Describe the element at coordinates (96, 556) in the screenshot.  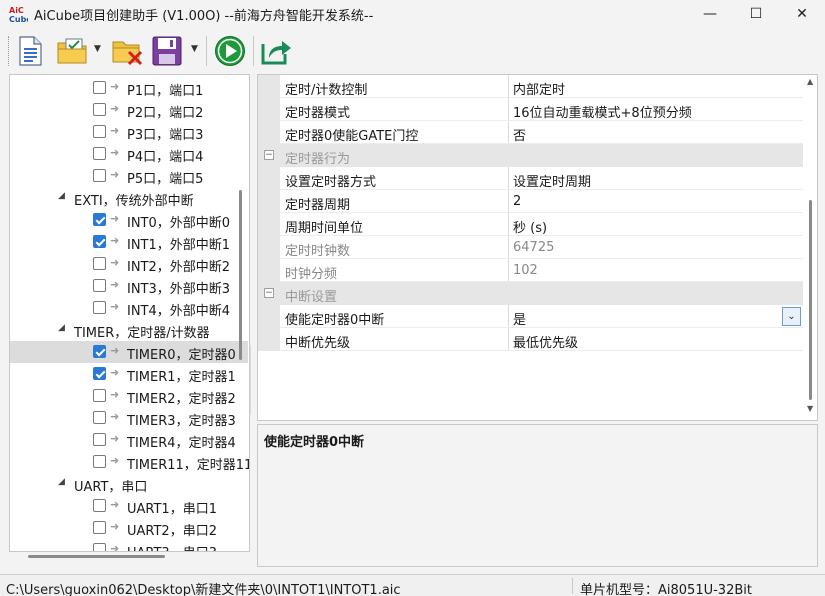
I see `tree-horizontal-scrollbar` at that location.